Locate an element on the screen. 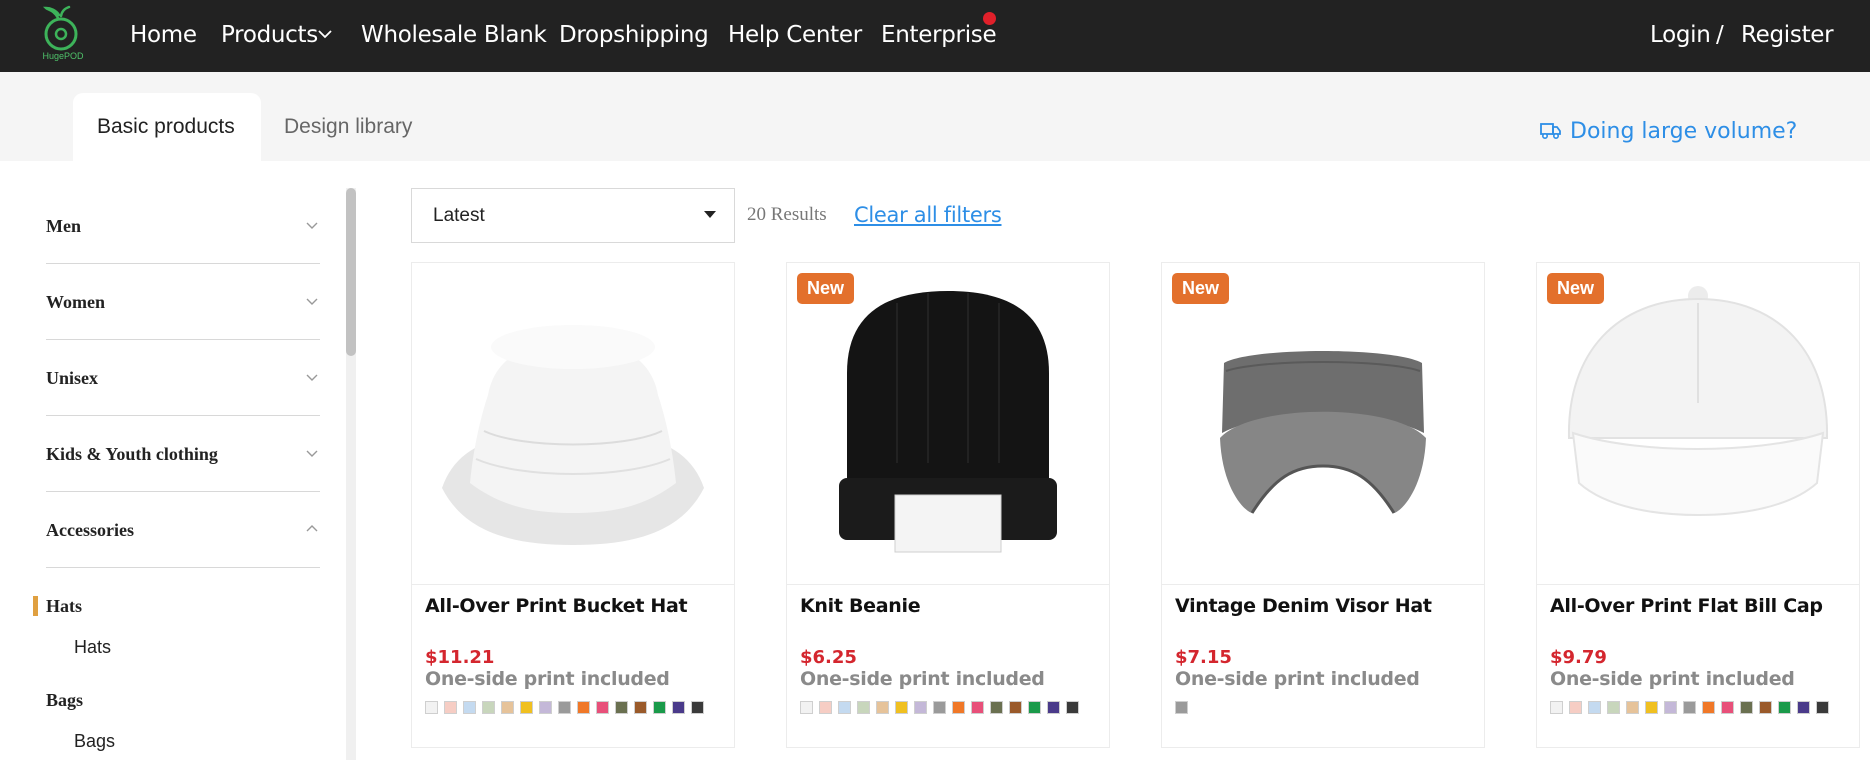  product-title: Knit Beanie is located at coordinates (860, 606).